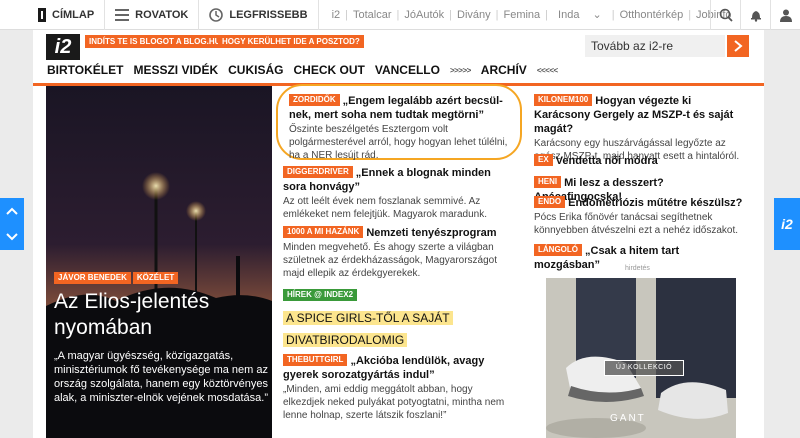 The image size is (800, 438). Describe the element at coordinates (521, 15) in the screenshot. I see `link-femina: Femina` at that location.